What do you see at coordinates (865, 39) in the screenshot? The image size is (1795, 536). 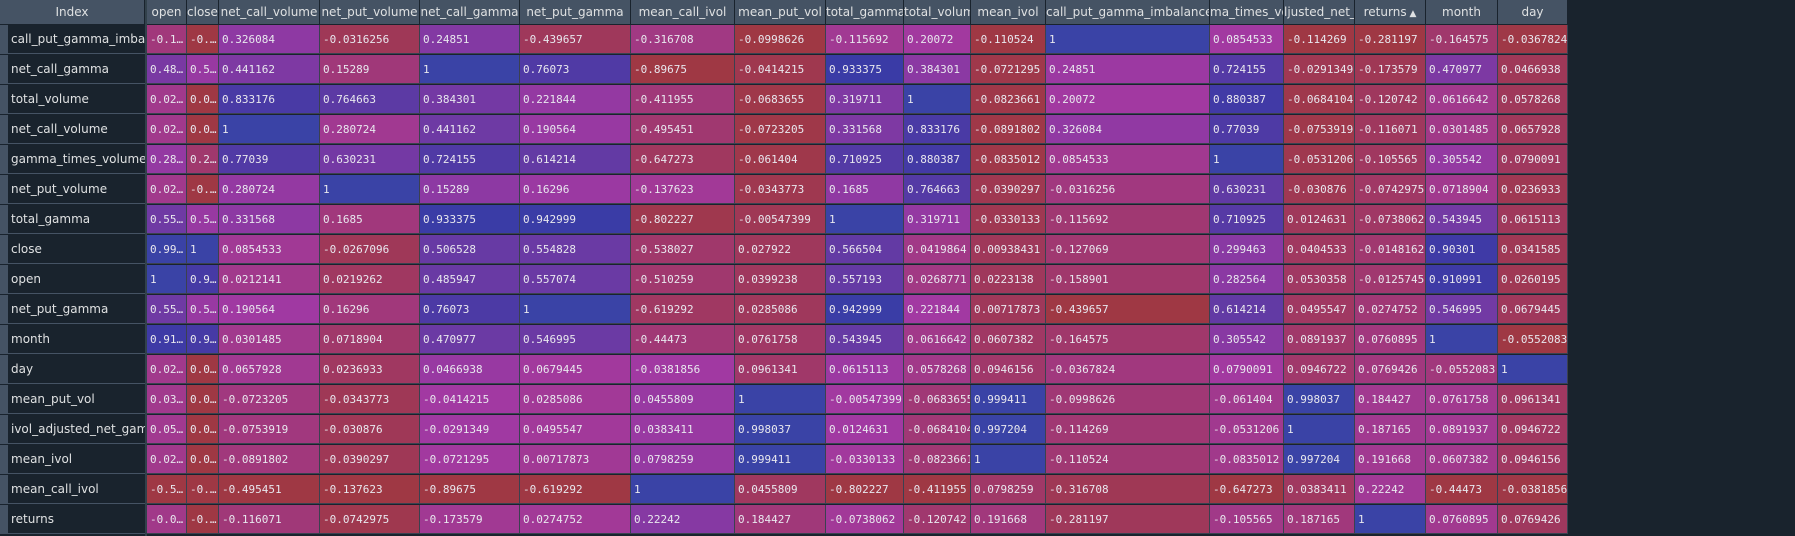 I see `table-cell: -0.115692` at bounding box center [865, 39].